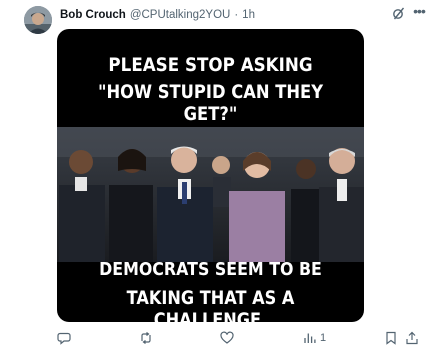 The image size is (440, 350). I want to click on author-handle: @CPUtalking2YOU, so click(180, 15).